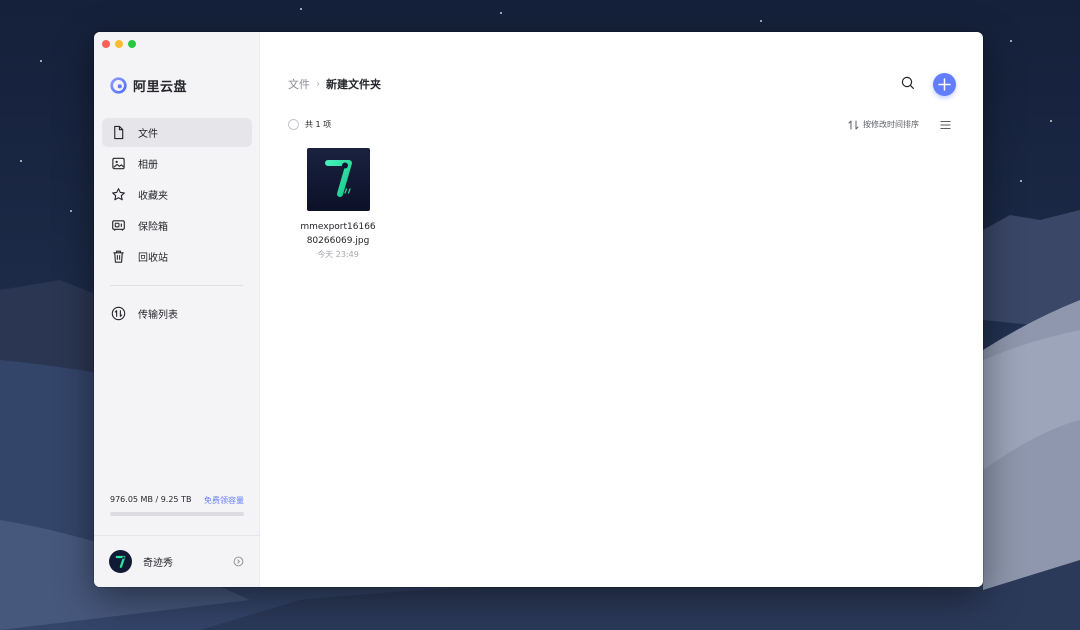  What do you see at coordinates (153, 258) in the screenshot?
I see `sidebar-item-label: 回收站` at bounding box center [153, 258].